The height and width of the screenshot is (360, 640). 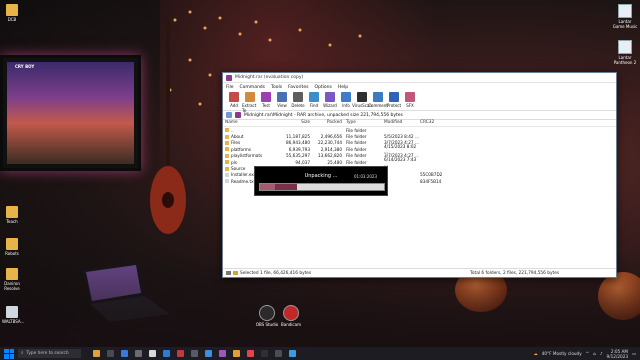 I want to click on desktop-icon-lantar-pantheon: Lantar Pantheon 2, so click(x=625, y=52).